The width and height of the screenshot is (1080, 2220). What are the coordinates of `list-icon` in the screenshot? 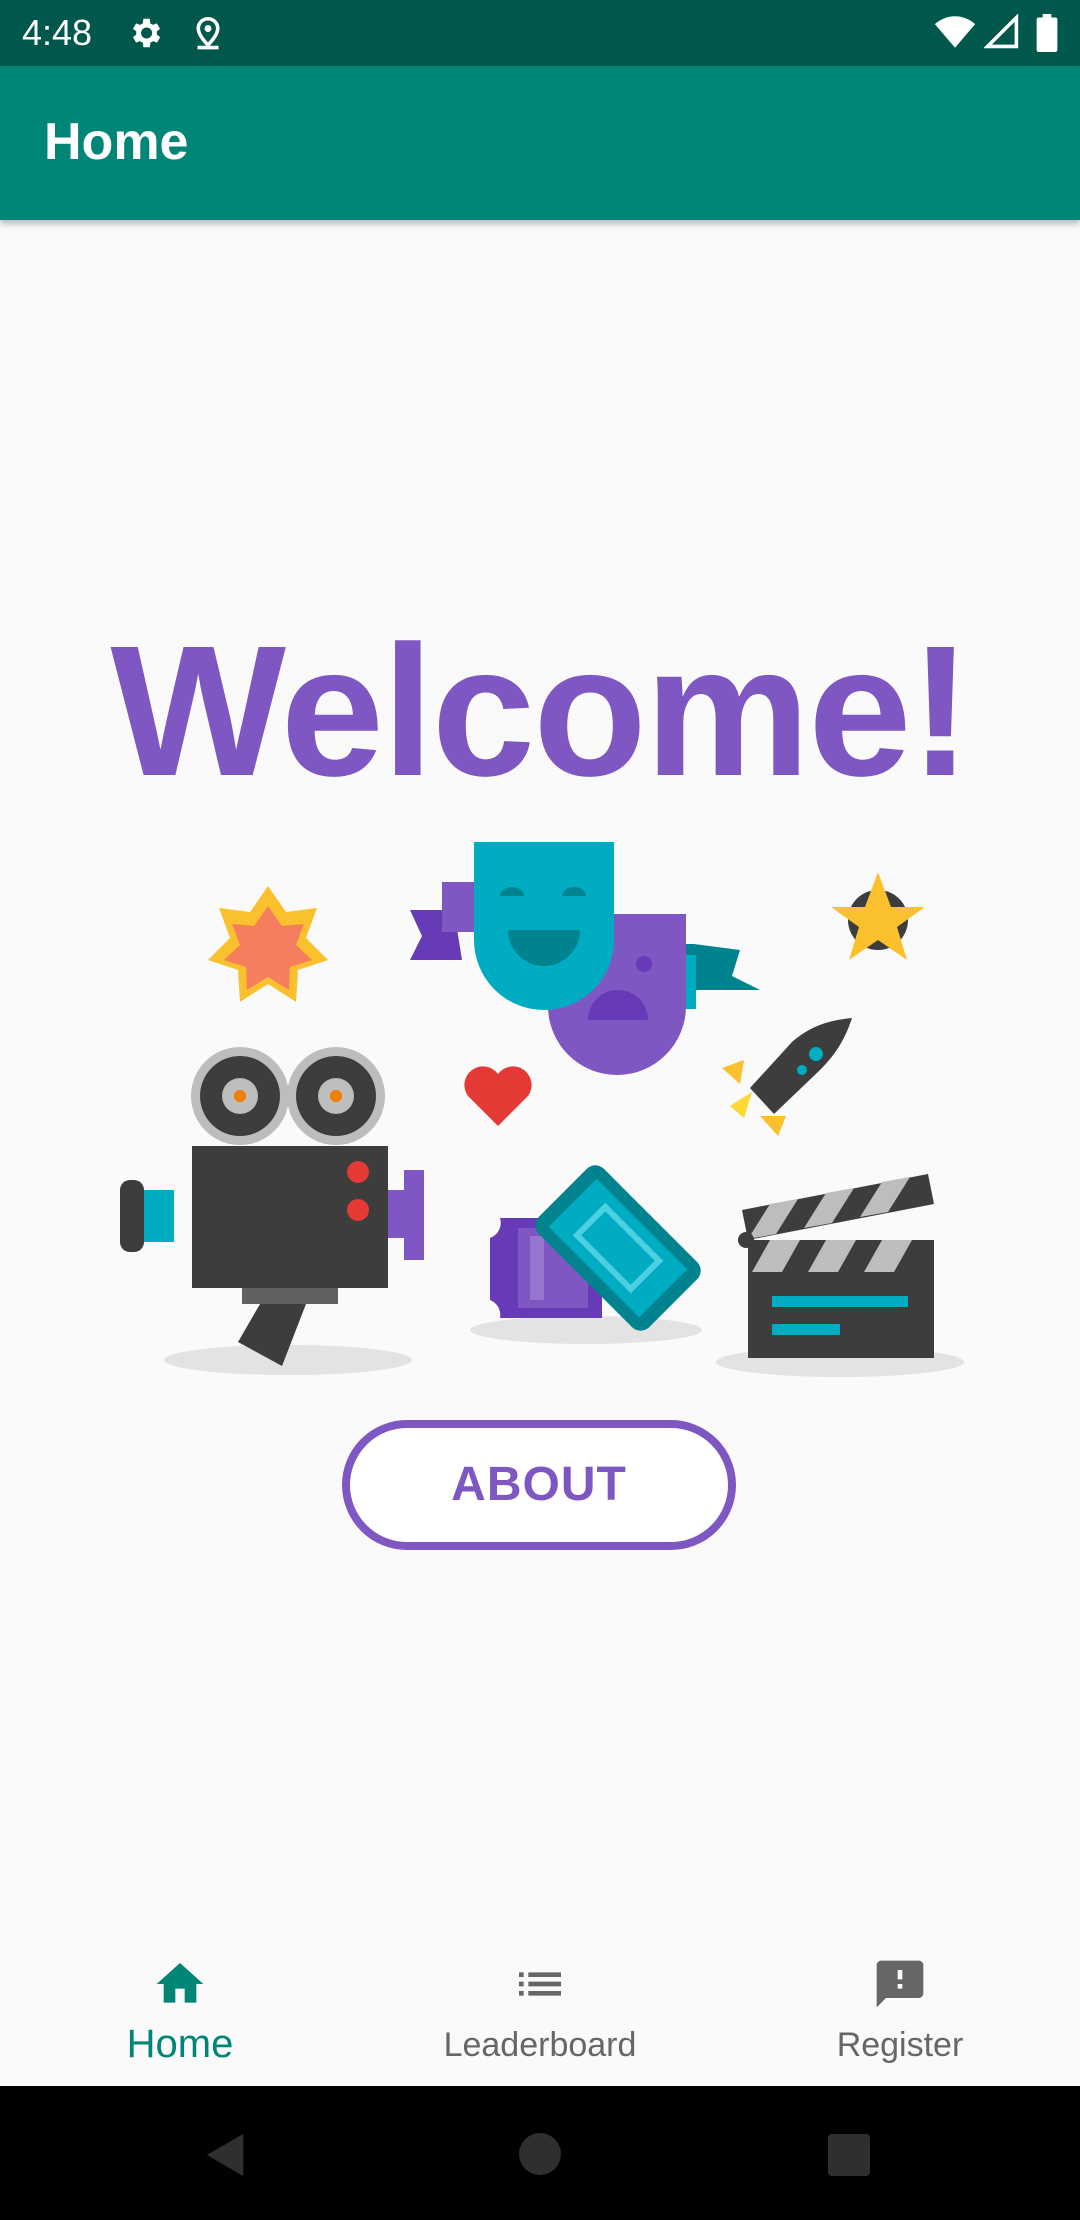 It's located at (540, 1984).